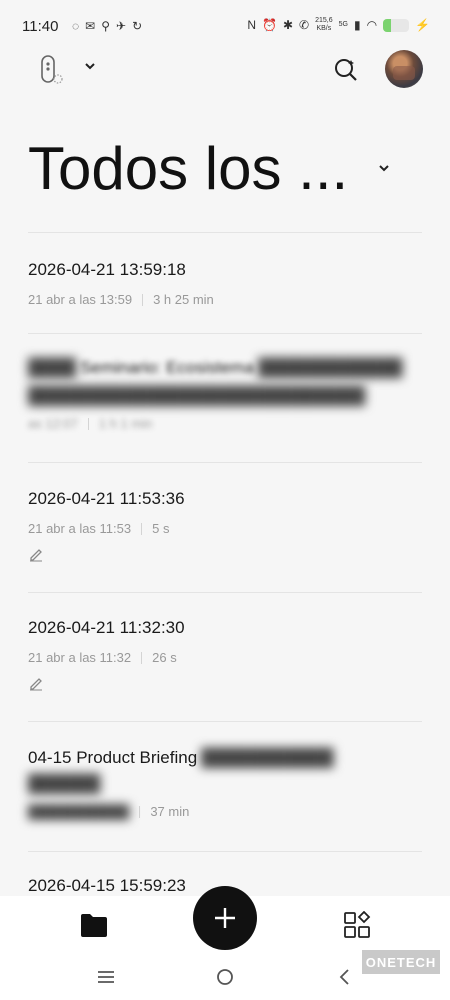 The height and width of the screenshot is (1000, 450). What do you see at coordinates (90, 68) in the screenshot?
I see `folder-switch-chevron-icon` at bounding box center [90, 68].